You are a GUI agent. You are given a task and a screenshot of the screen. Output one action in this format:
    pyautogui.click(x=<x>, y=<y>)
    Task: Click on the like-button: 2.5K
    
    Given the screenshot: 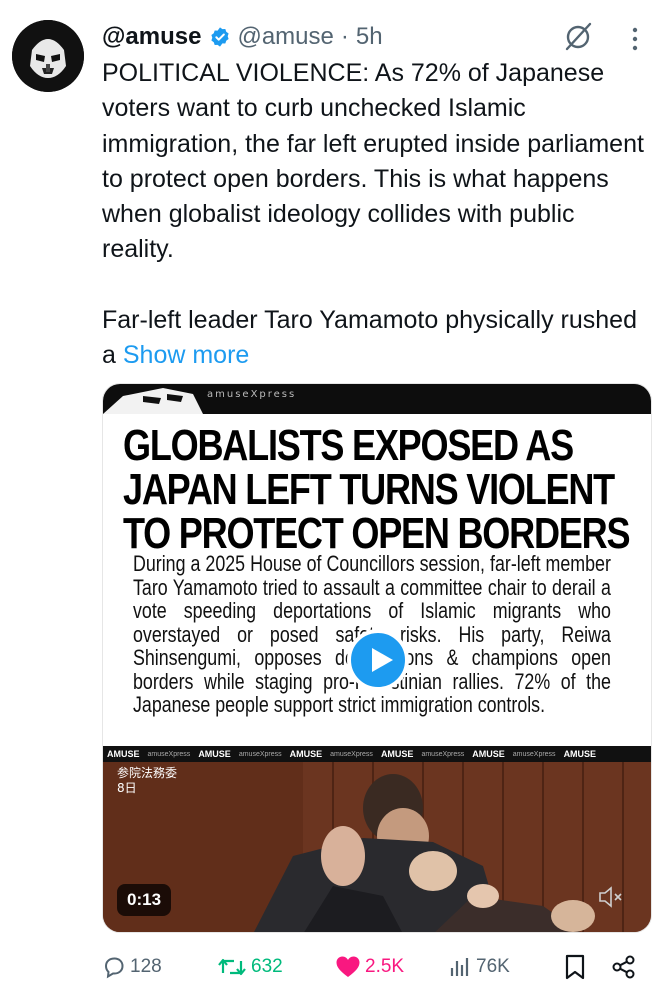 What is the action you would take?
    pyautogui.click(x=369, y=967)
    